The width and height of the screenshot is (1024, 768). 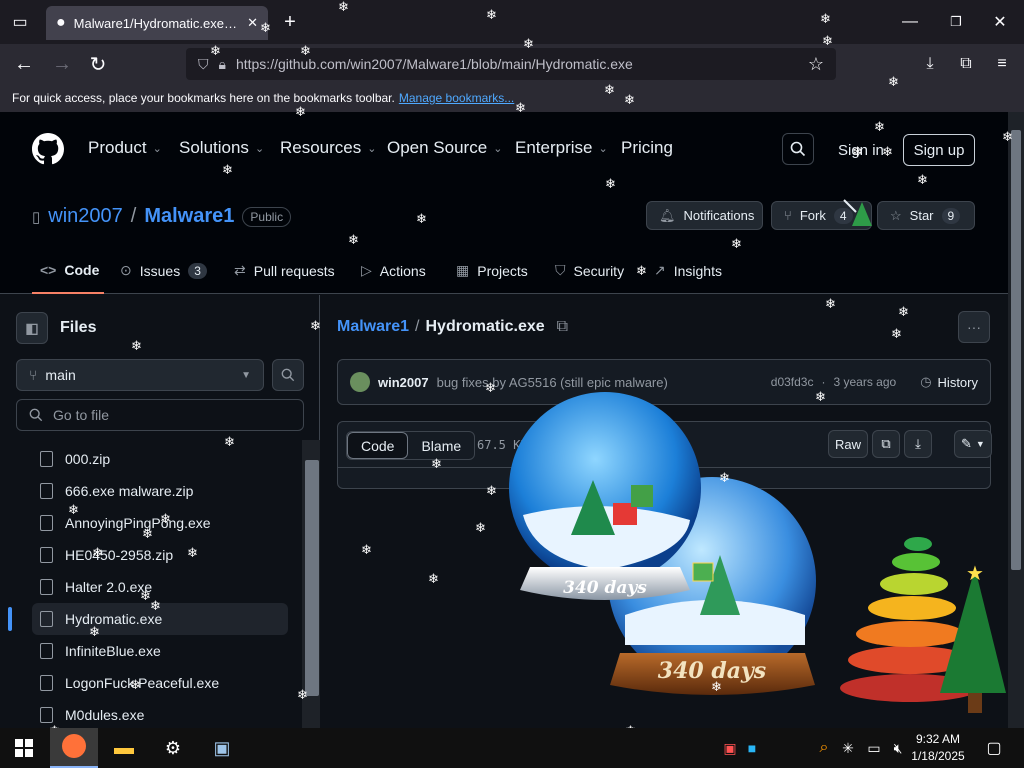 I want to click on tab-issues: ⊙ Issues 3, so click(x=163, y=270).